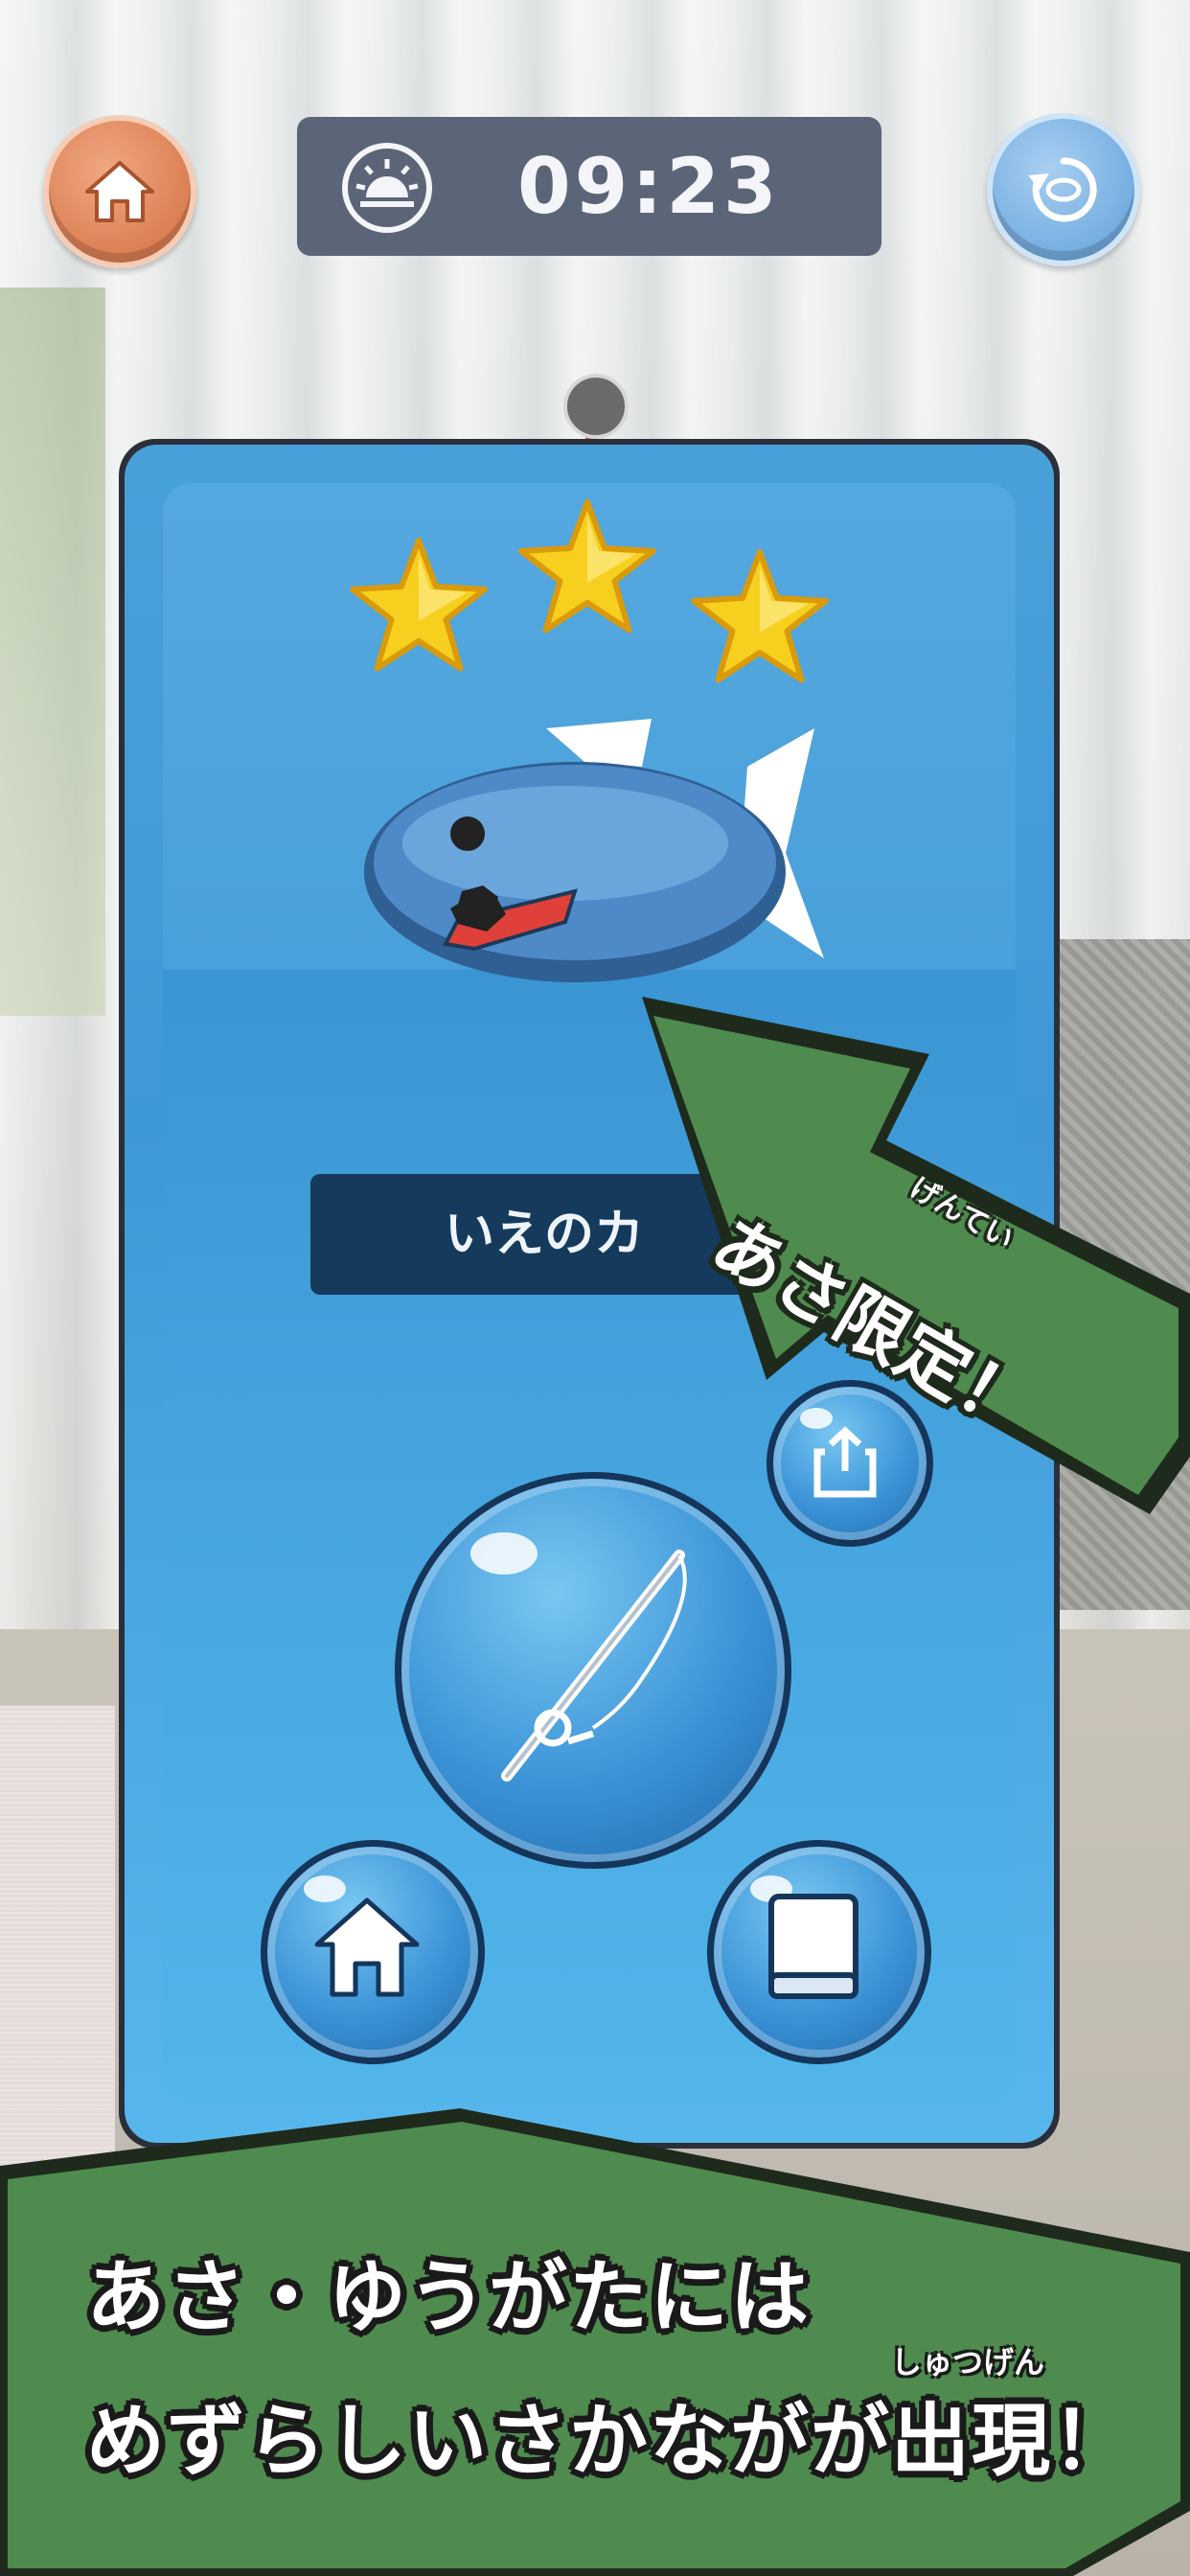 Image resolution: width=1190 pixels, height=2576 pixels. What do you see at coordinates (916, 1255) in the screenshot?
I see `arrow-callout` at bounding box center [916, 1255].